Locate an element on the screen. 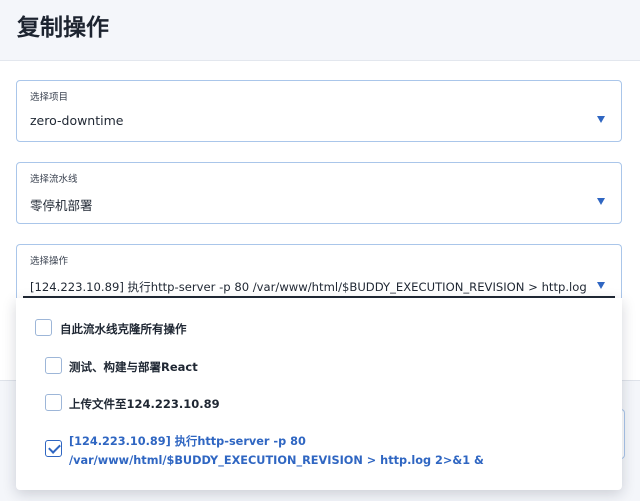  page-title: 复制操作 is located at coordinates (63, 28).